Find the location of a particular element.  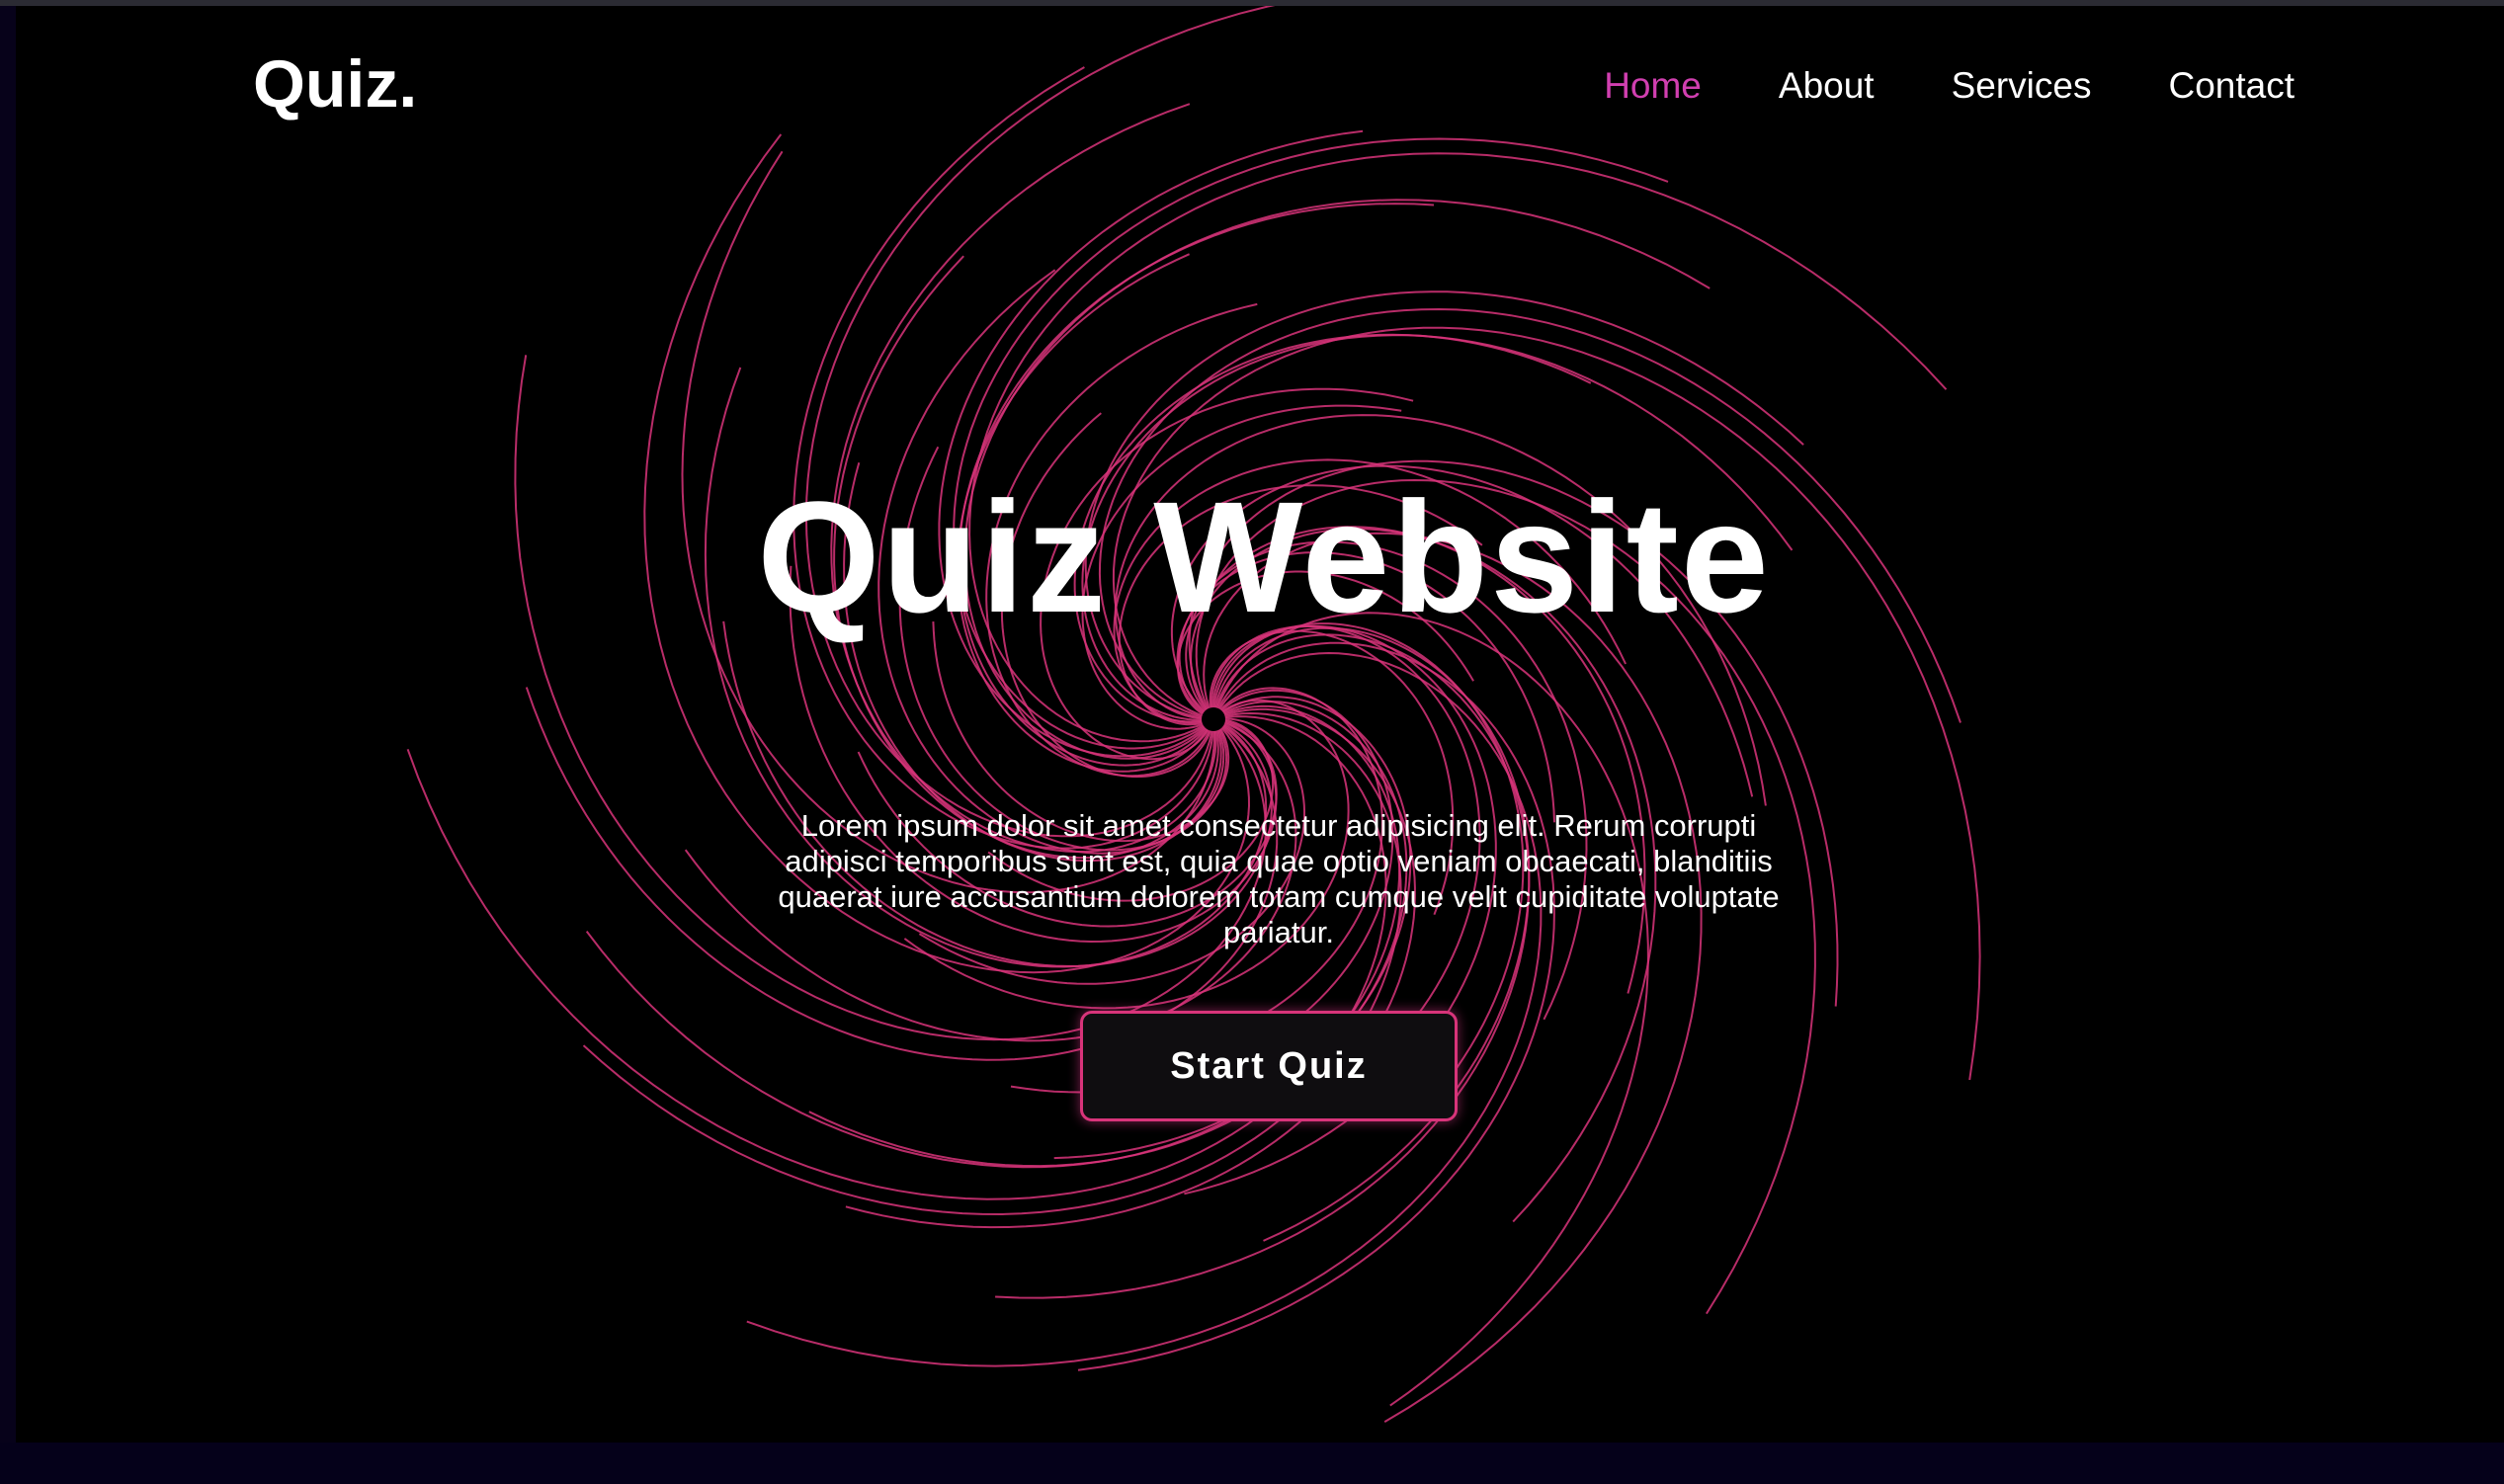

nav-link-home: Home is located at coordinates (1653, 86).